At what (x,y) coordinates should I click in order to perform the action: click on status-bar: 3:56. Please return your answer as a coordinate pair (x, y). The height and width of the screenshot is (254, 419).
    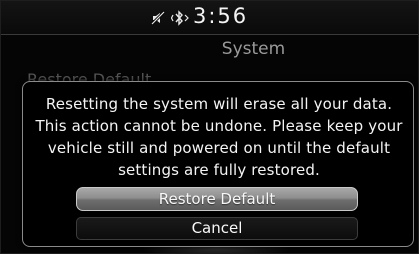
    Looking at the image, I should click on (209, 18).